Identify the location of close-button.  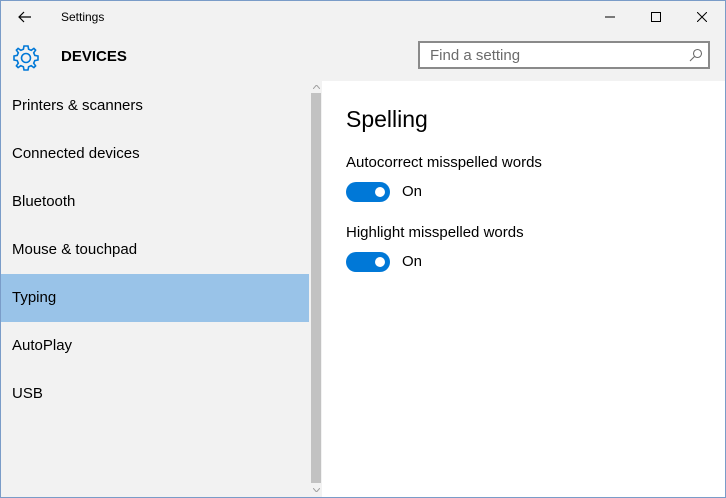
(702, 17).